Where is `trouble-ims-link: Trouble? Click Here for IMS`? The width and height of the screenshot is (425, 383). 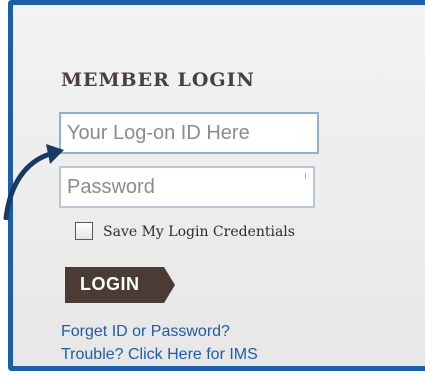 trouble-ims-link: Trouble? Click Here for IMS is located at coordinates (159, 355).